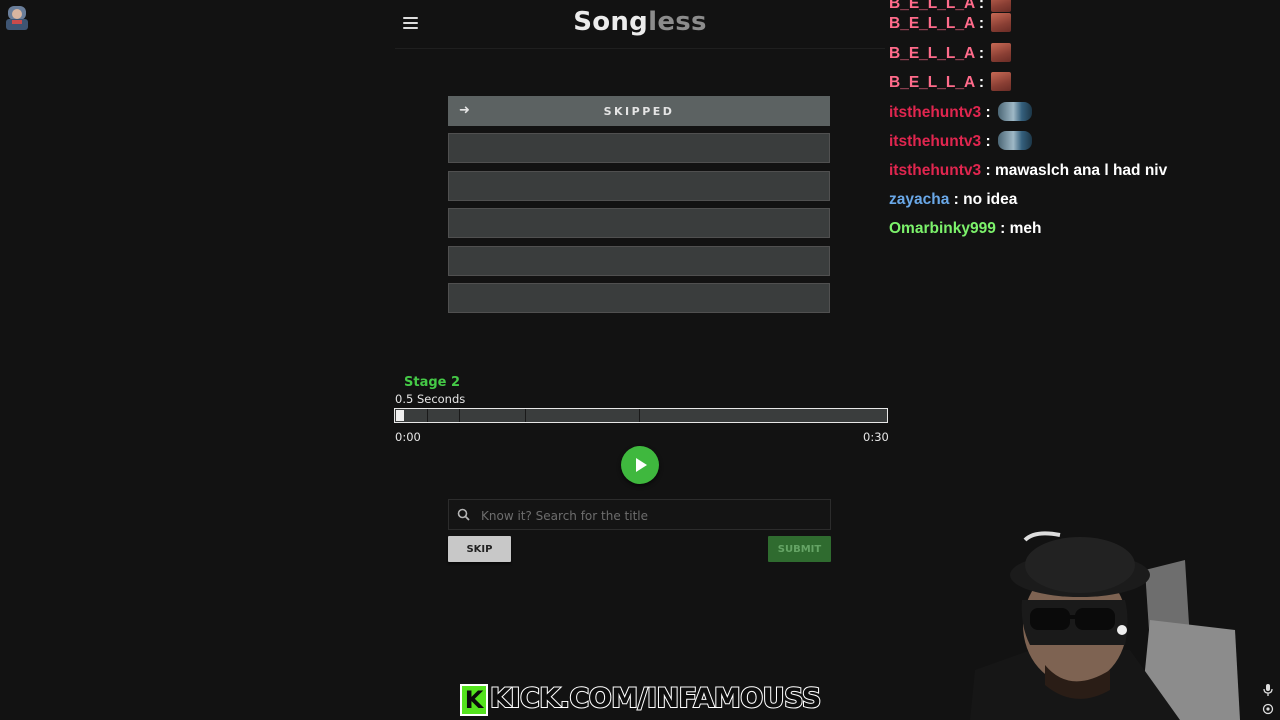 This screenshot has height=720, width=1280. I want to click on chat-message: itsthehuntv3 : mawaslch ana l had niv, so click(1028, 170).